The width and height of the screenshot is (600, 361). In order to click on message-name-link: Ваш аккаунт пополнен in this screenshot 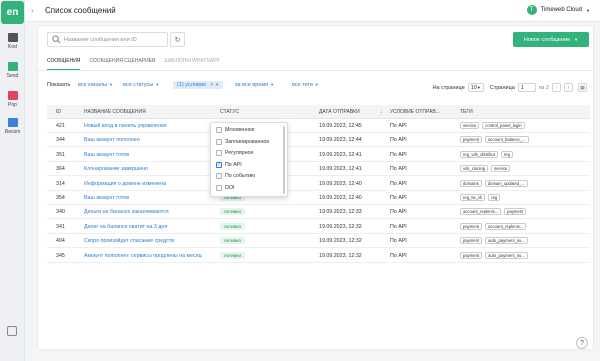, I will do `click(112, 140)`.